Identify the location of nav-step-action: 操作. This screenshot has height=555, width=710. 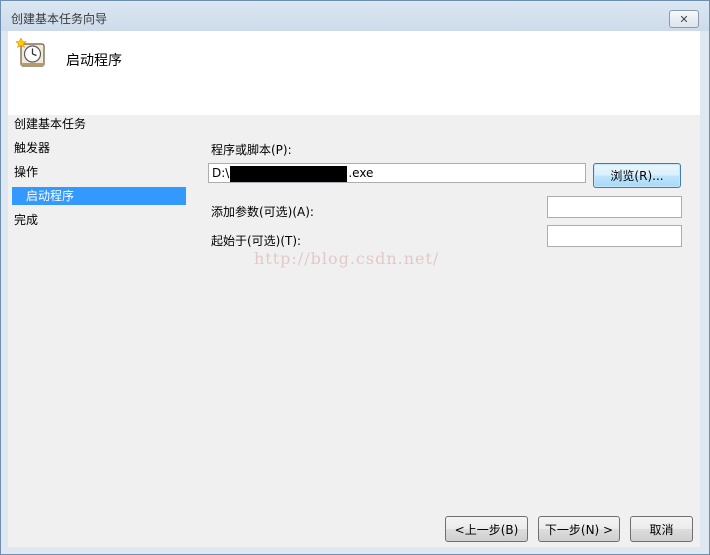
(26, 172).